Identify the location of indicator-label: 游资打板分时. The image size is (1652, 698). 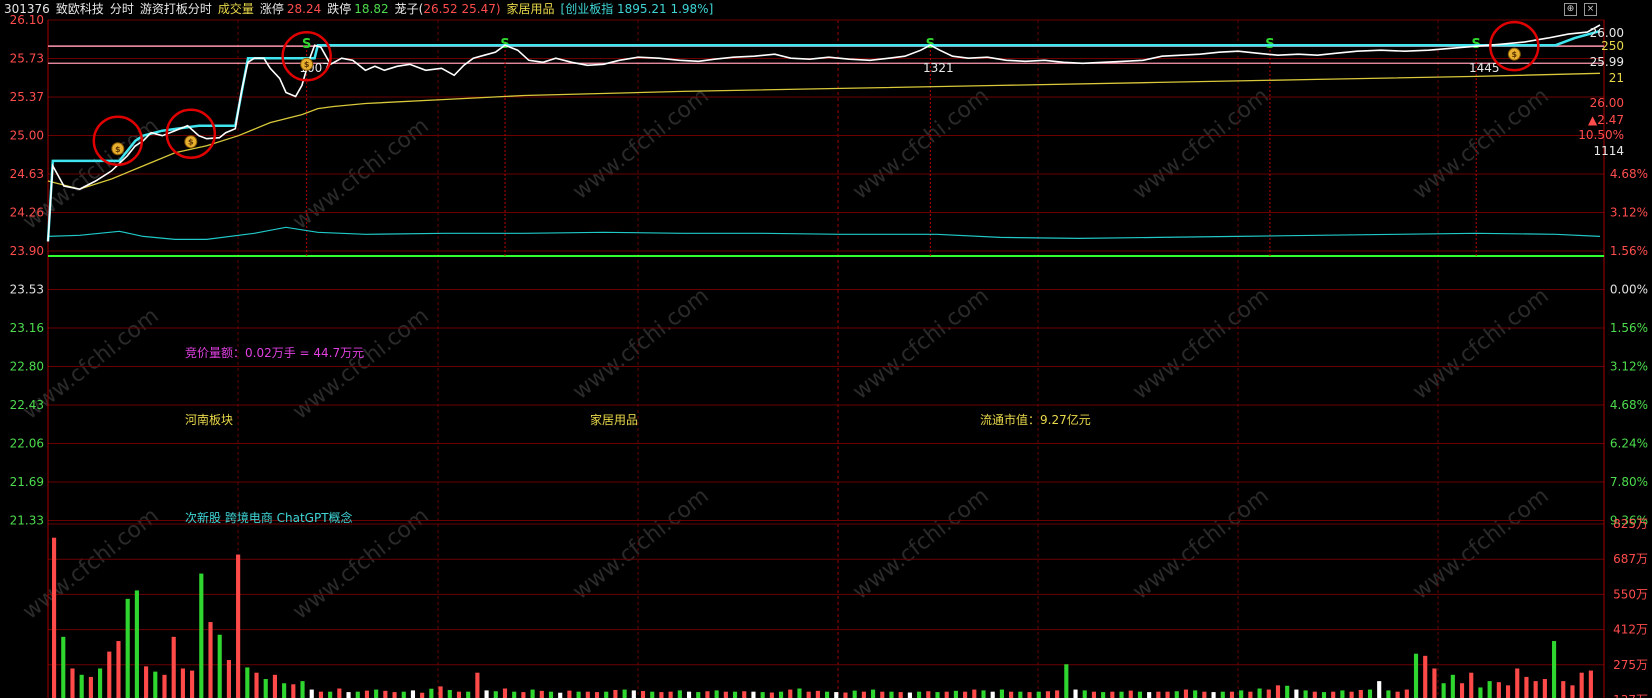
(176, 9).